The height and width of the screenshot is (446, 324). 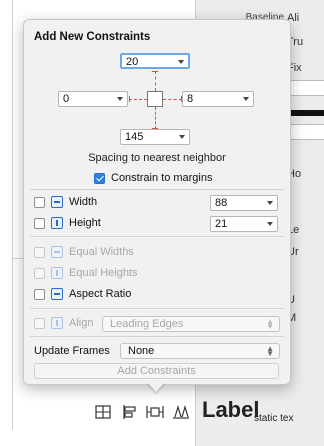 I want to click on equal-heights-label: Equal Heights, so click(x=103, y=273).